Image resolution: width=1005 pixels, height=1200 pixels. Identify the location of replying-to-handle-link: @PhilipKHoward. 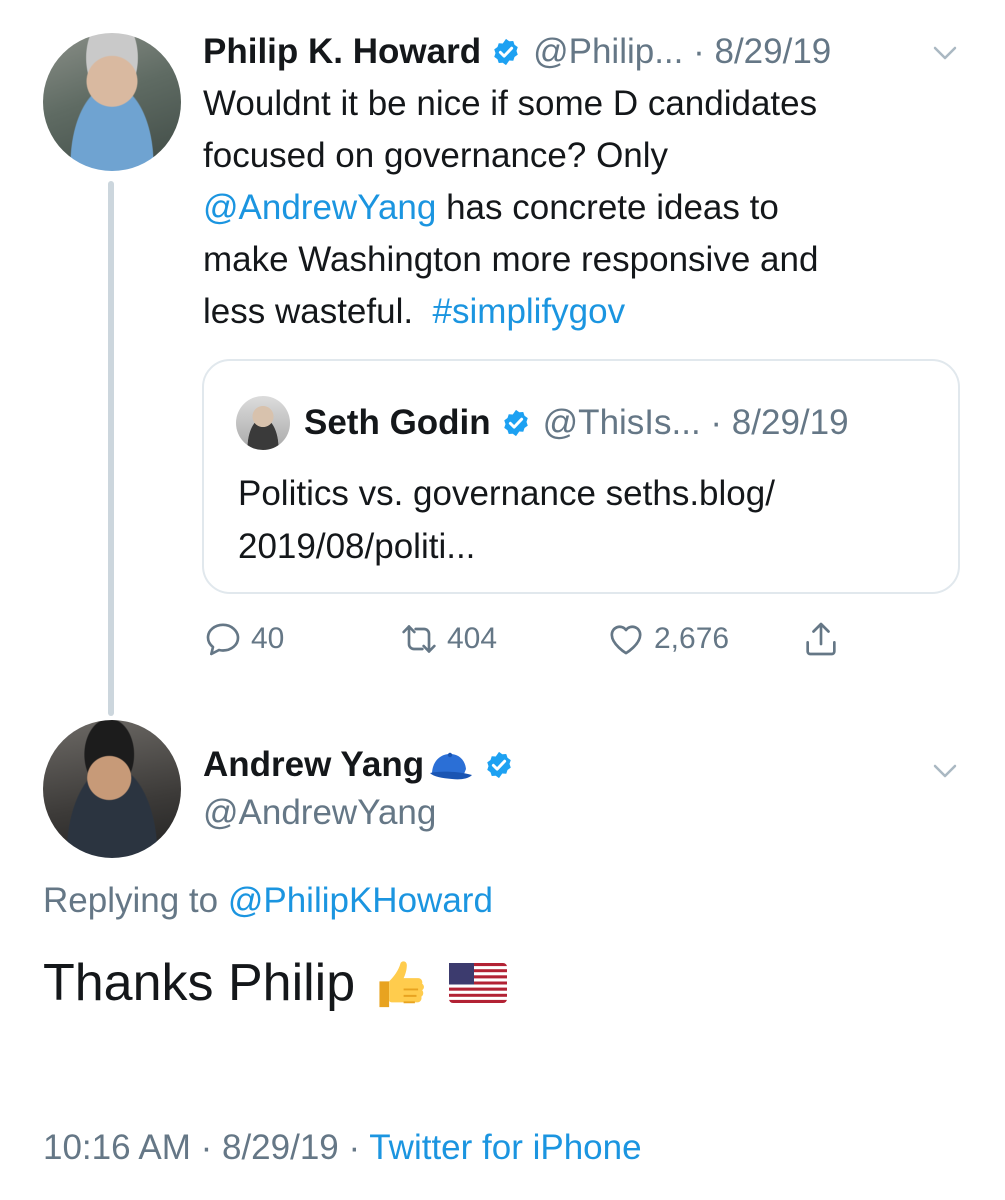
(360, 900).